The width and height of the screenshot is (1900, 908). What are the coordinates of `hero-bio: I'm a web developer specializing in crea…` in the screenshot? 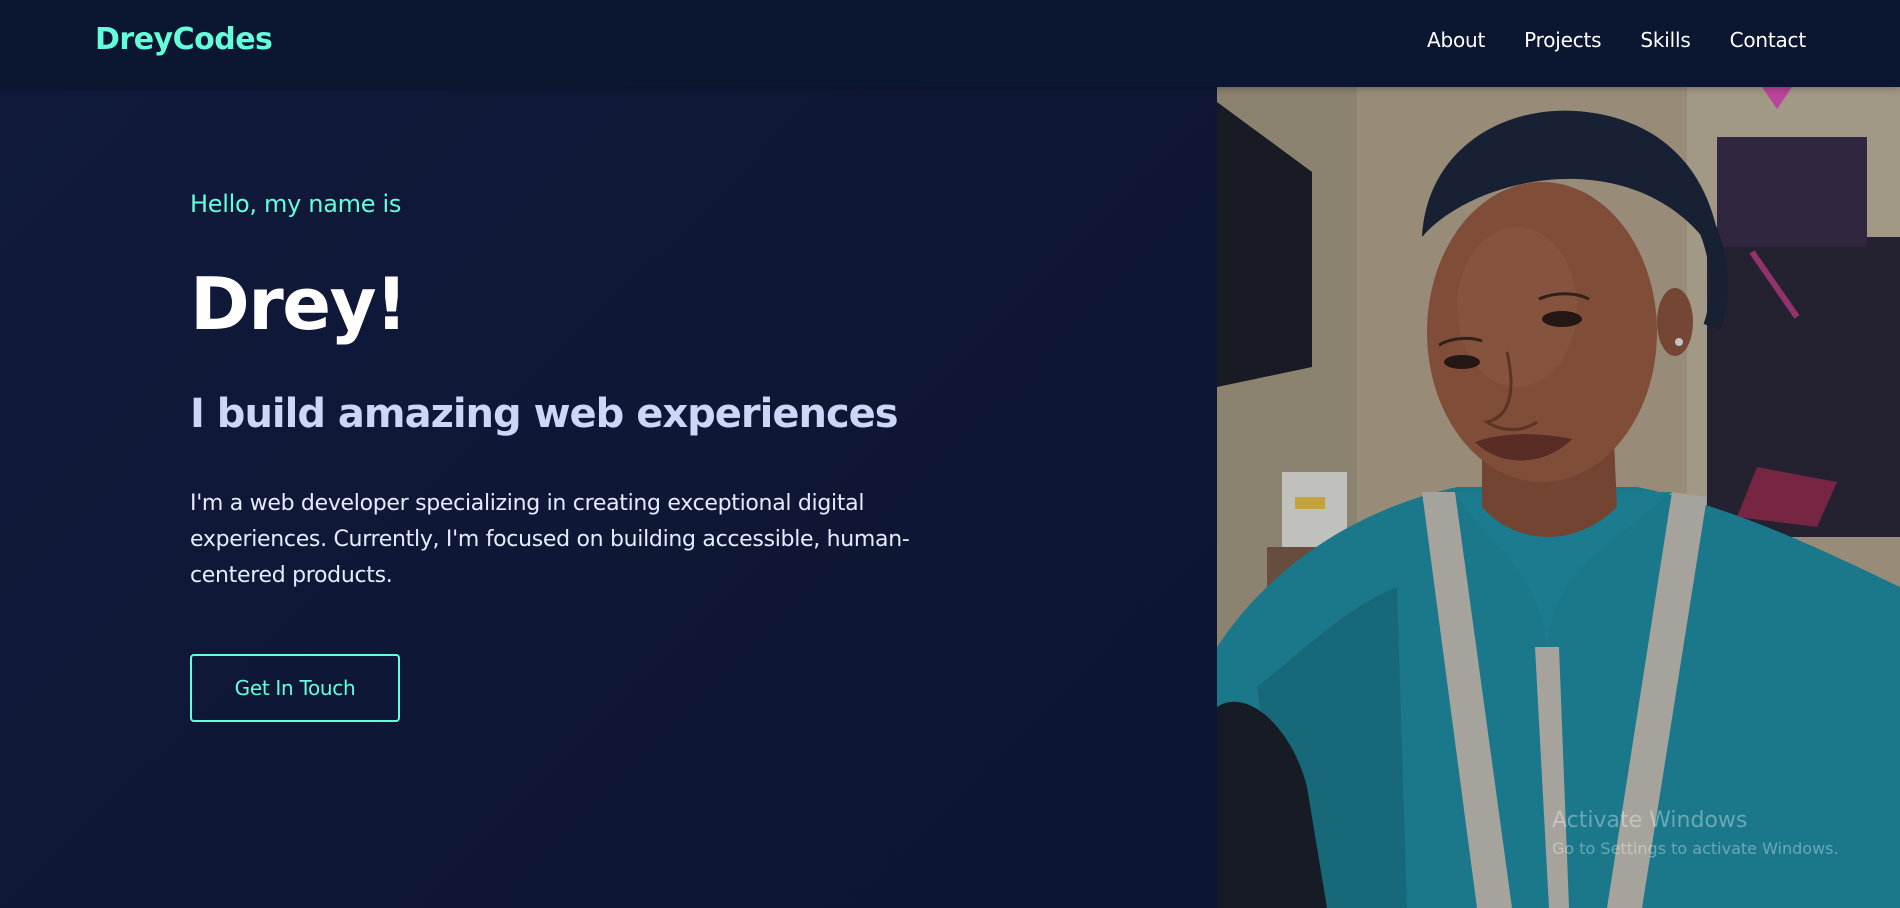 It's located at (550, 539).